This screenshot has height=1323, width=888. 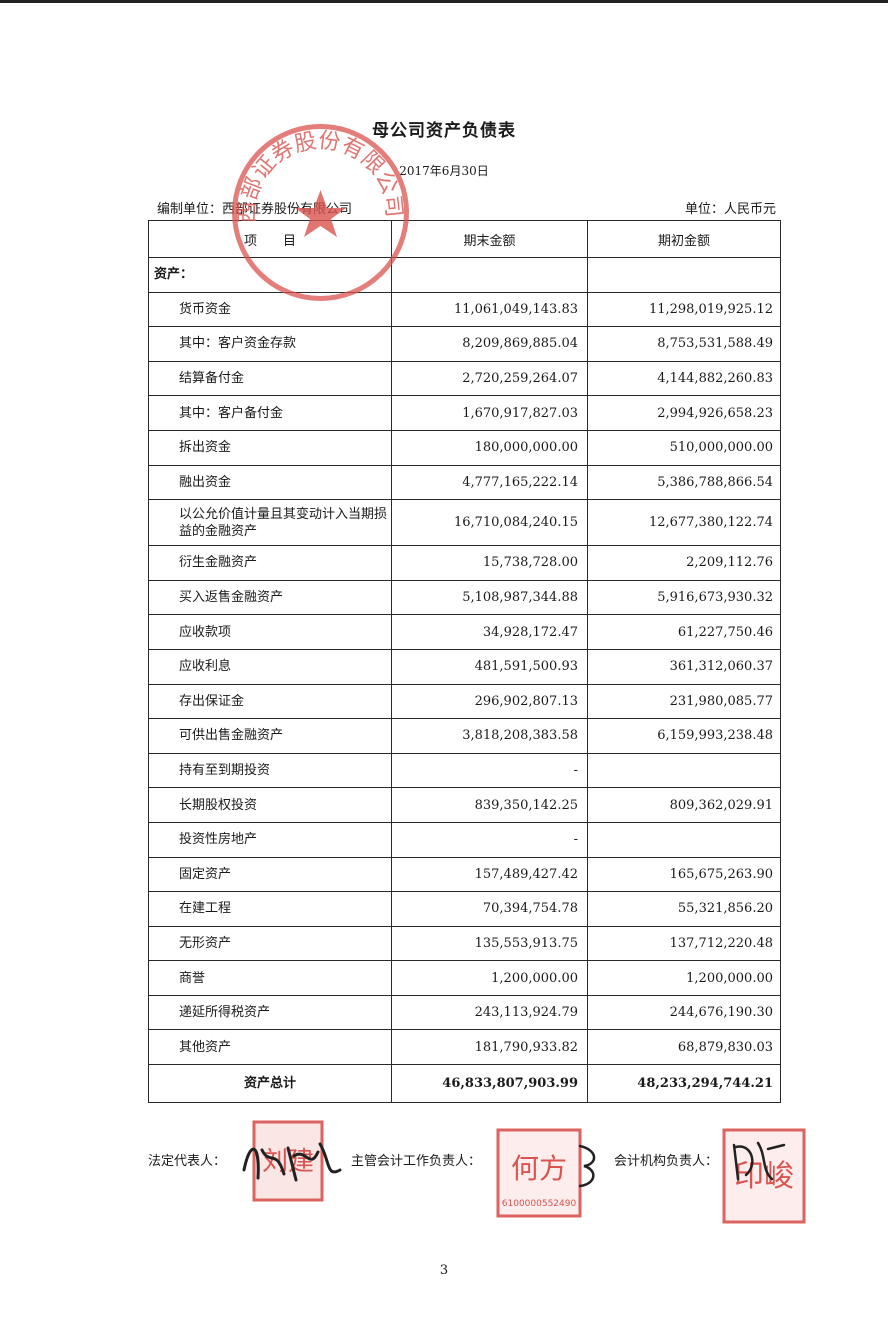 I want to click on row-end-amount: 34,928,172.47, so click(x=489, y=632).